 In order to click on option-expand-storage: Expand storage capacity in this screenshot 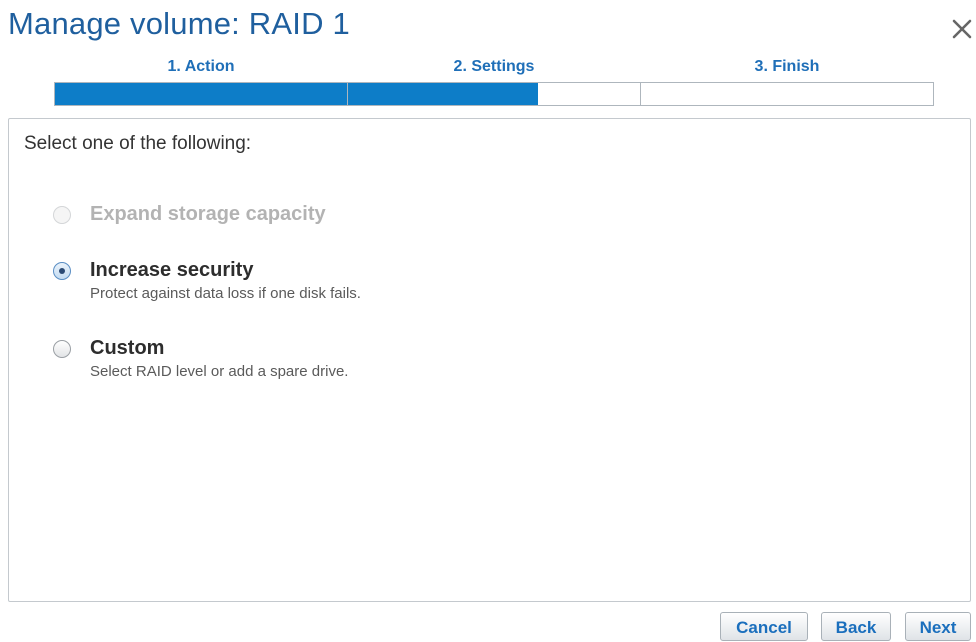, I will do `click(253, 217)`.